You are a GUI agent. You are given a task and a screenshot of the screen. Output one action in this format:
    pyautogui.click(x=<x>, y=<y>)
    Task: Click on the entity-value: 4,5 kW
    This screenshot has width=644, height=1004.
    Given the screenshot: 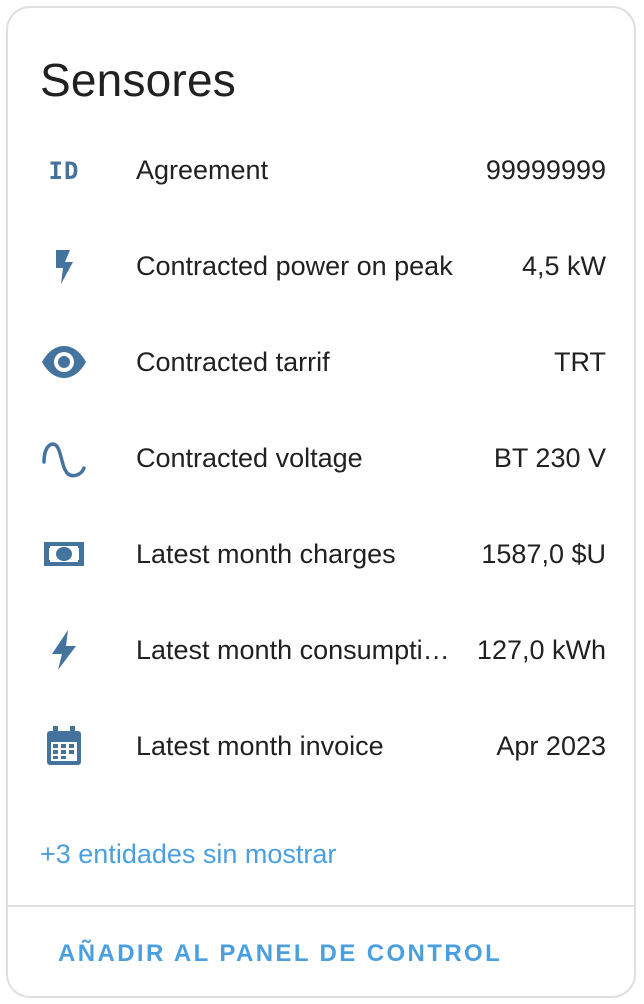 What is the action you would take?
    pyautogui.click(x=563, y=266)
    